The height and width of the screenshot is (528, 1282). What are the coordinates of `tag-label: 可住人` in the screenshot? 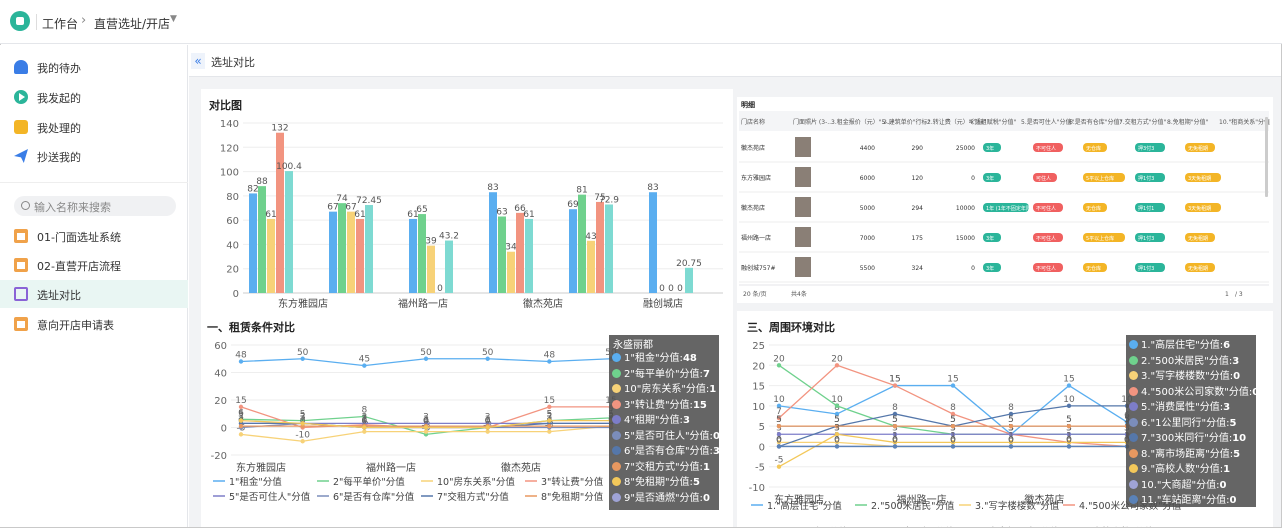 It's located at (1043, 178).